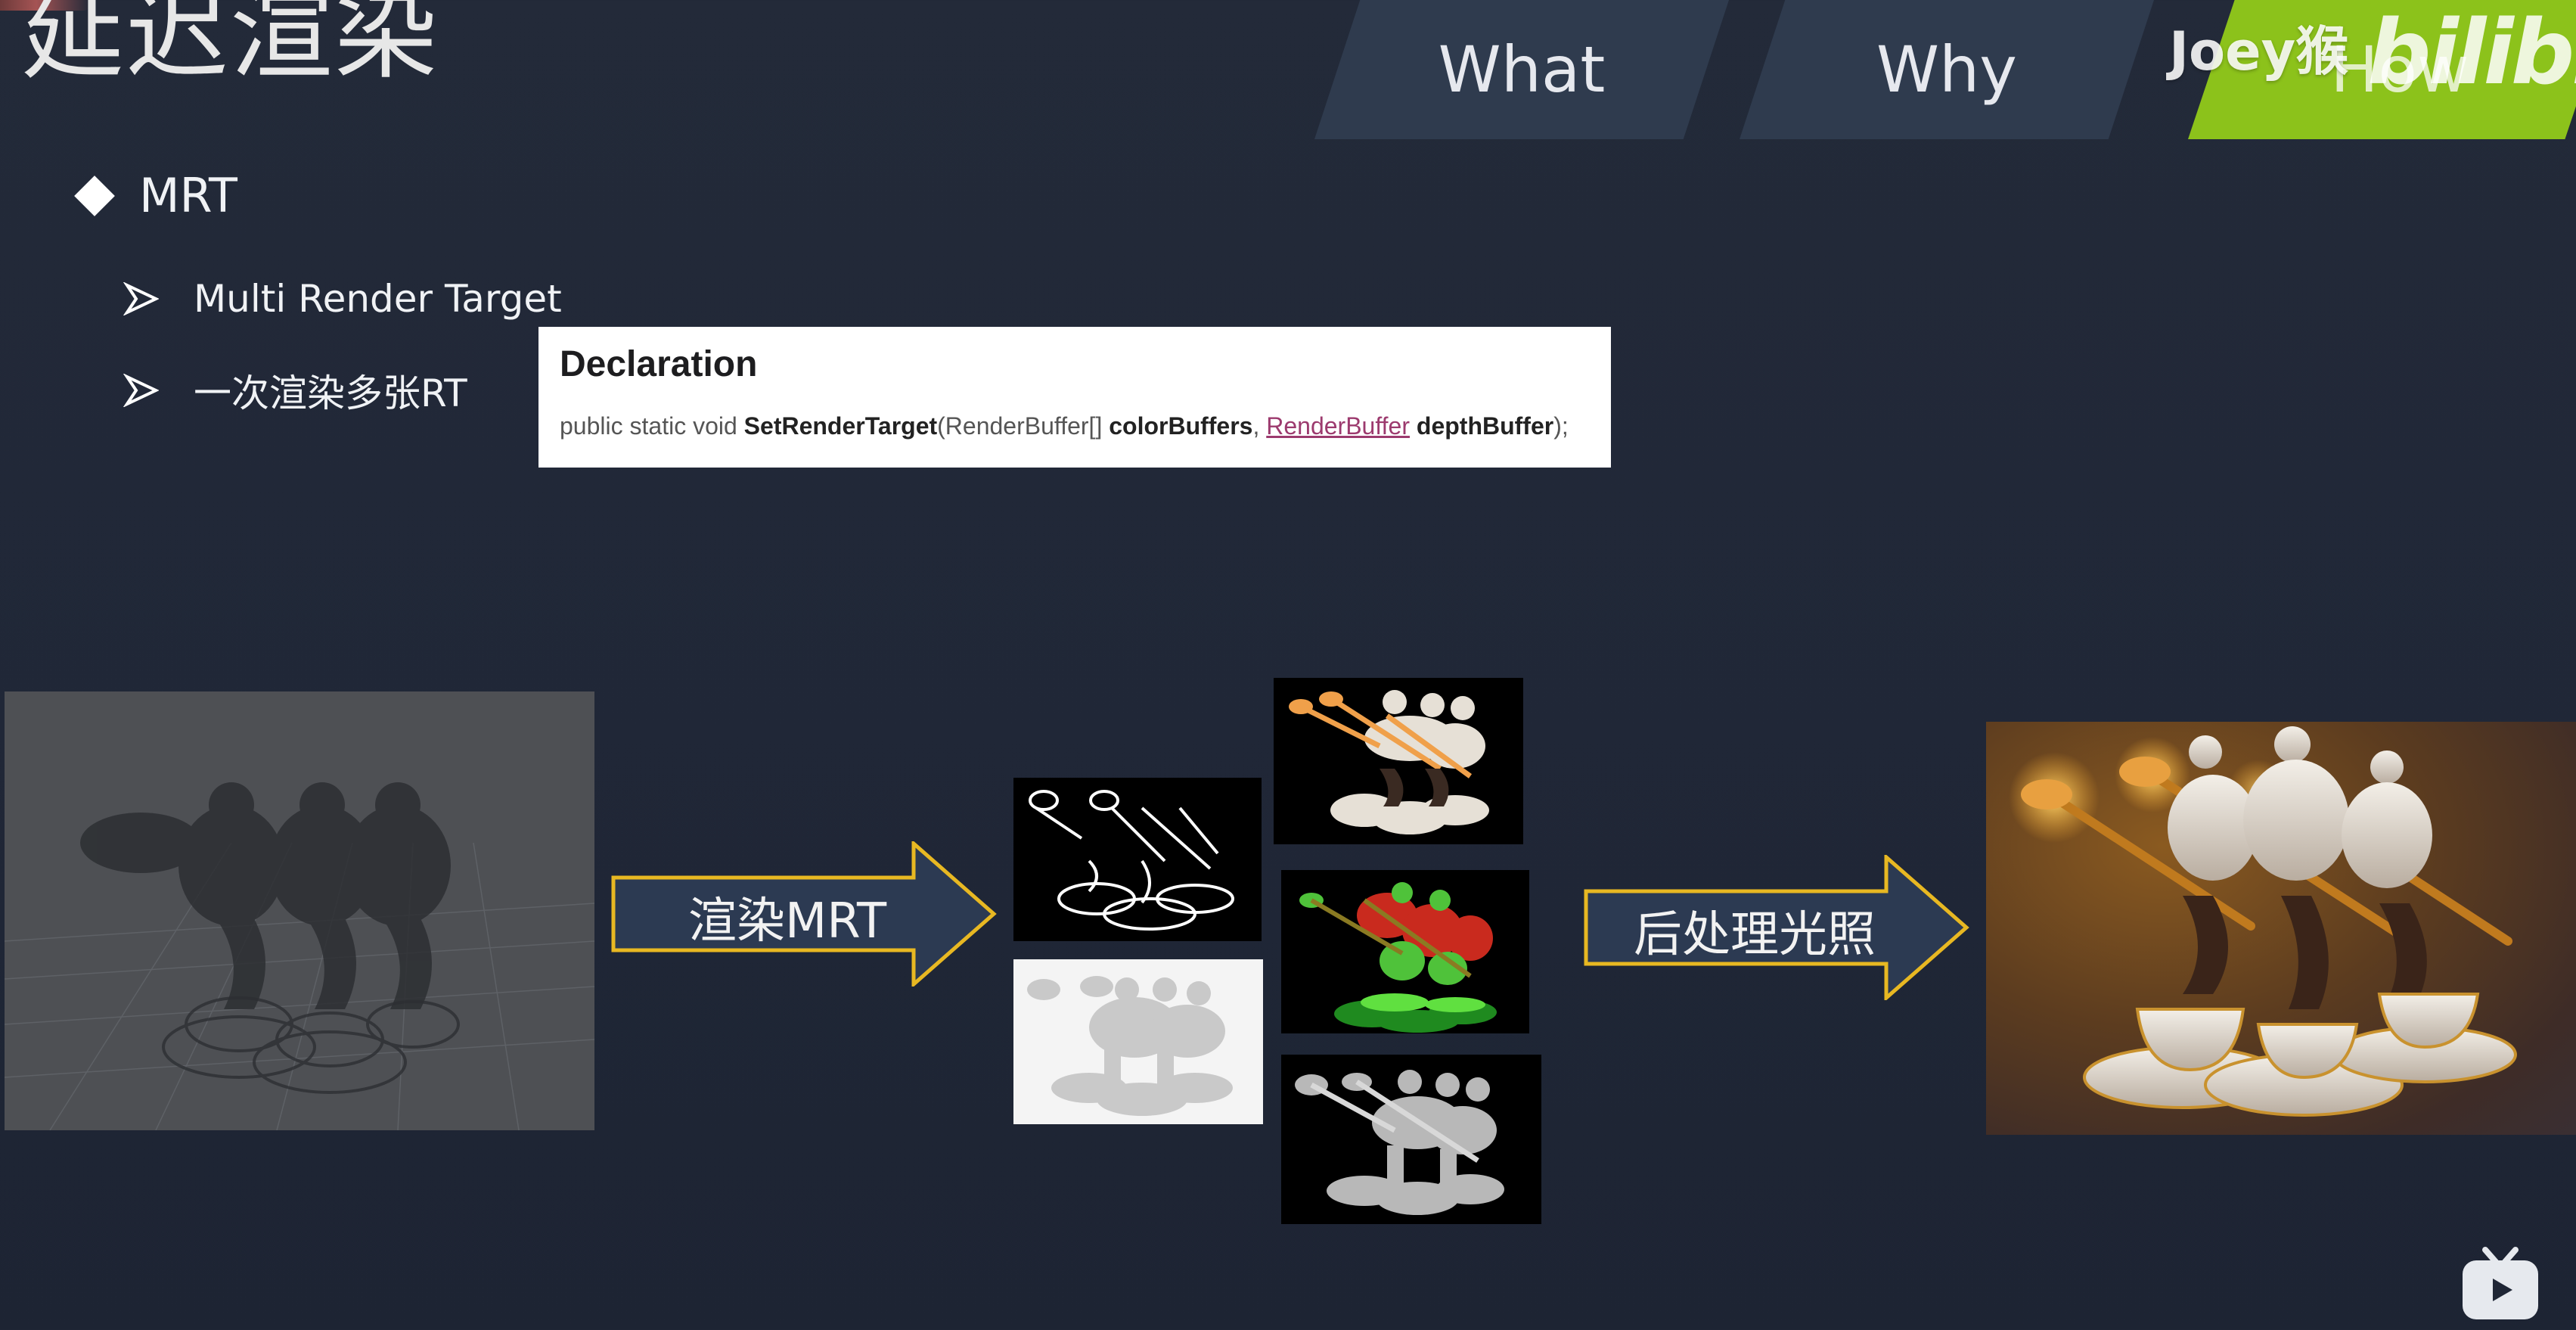  What do you see at coordinates (1561, 426) in the screenshot?
I see `code-close: );` at bounding box center [1561, 426].